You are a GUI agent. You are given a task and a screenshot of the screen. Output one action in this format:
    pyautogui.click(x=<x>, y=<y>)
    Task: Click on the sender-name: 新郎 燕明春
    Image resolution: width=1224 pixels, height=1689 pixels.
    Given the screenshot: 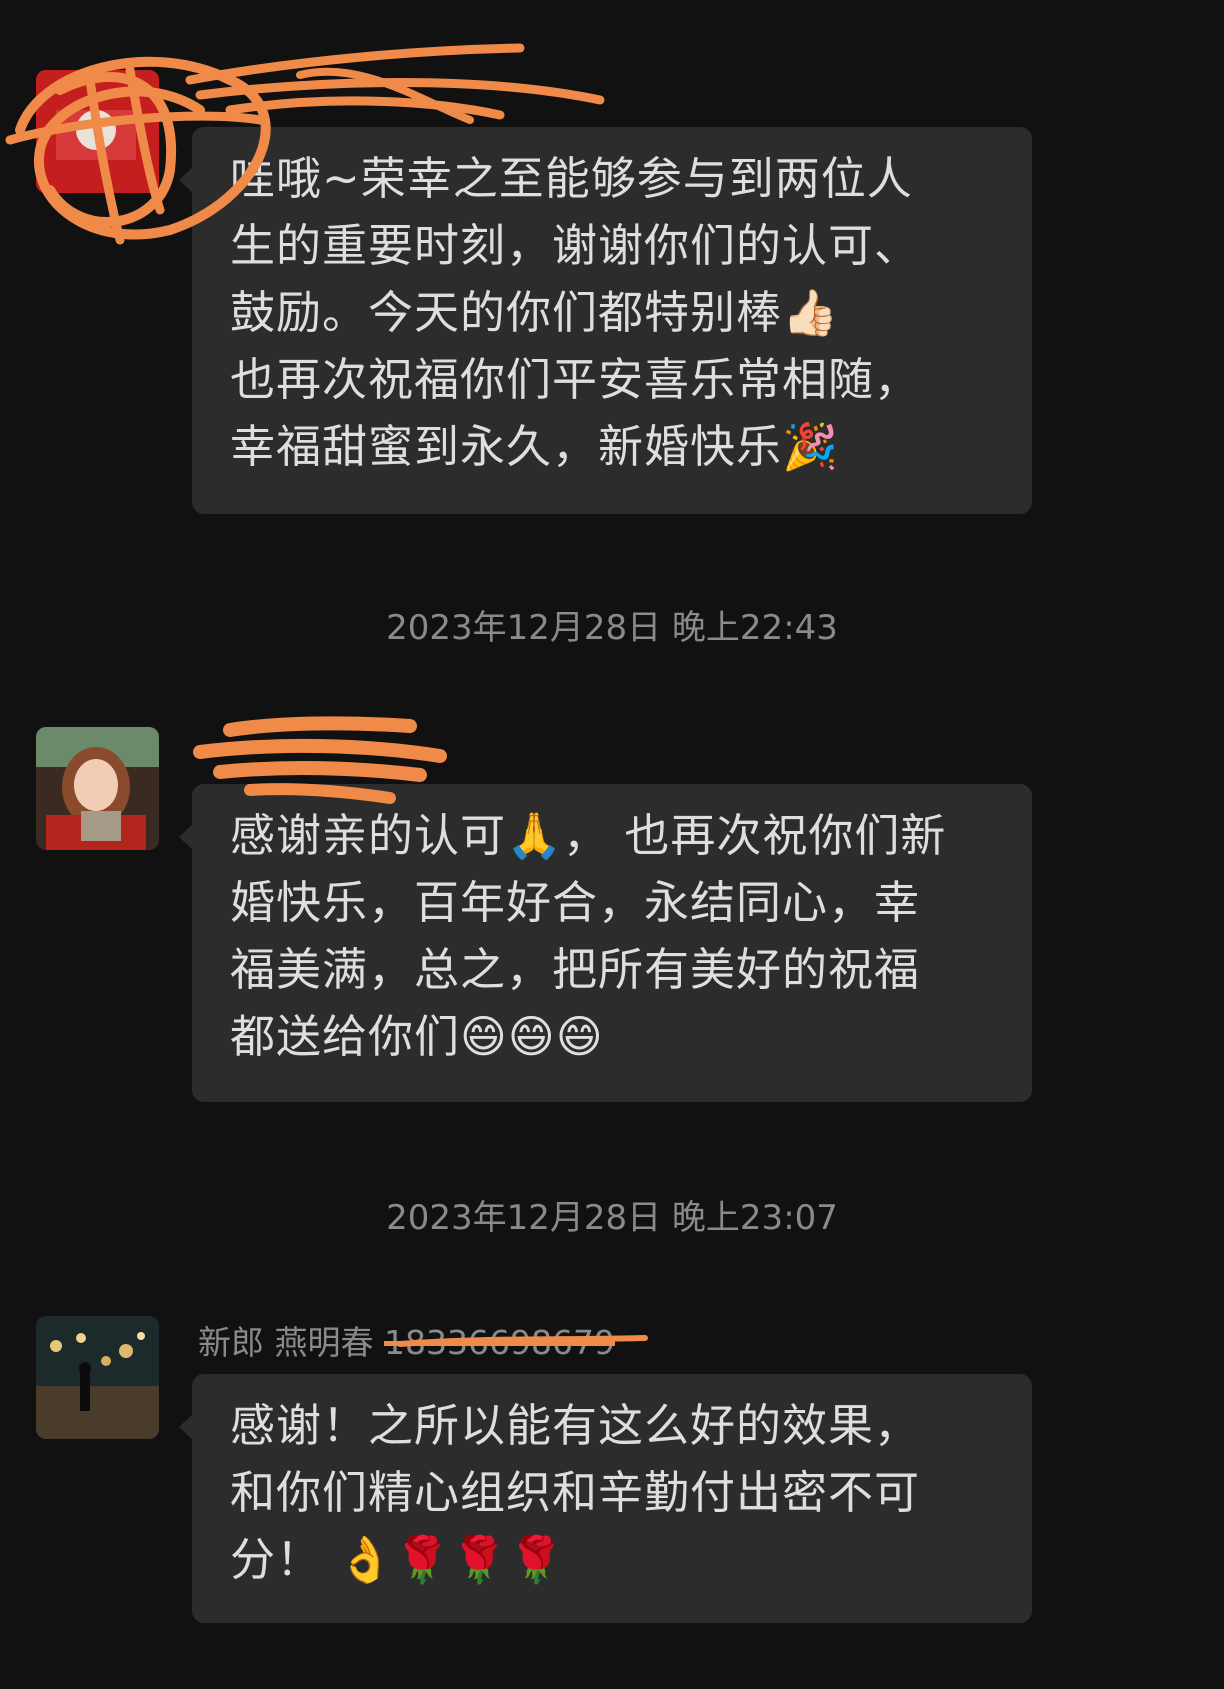 What is the action you would take?
    pyautogui.click(x=286, y=1342)
    